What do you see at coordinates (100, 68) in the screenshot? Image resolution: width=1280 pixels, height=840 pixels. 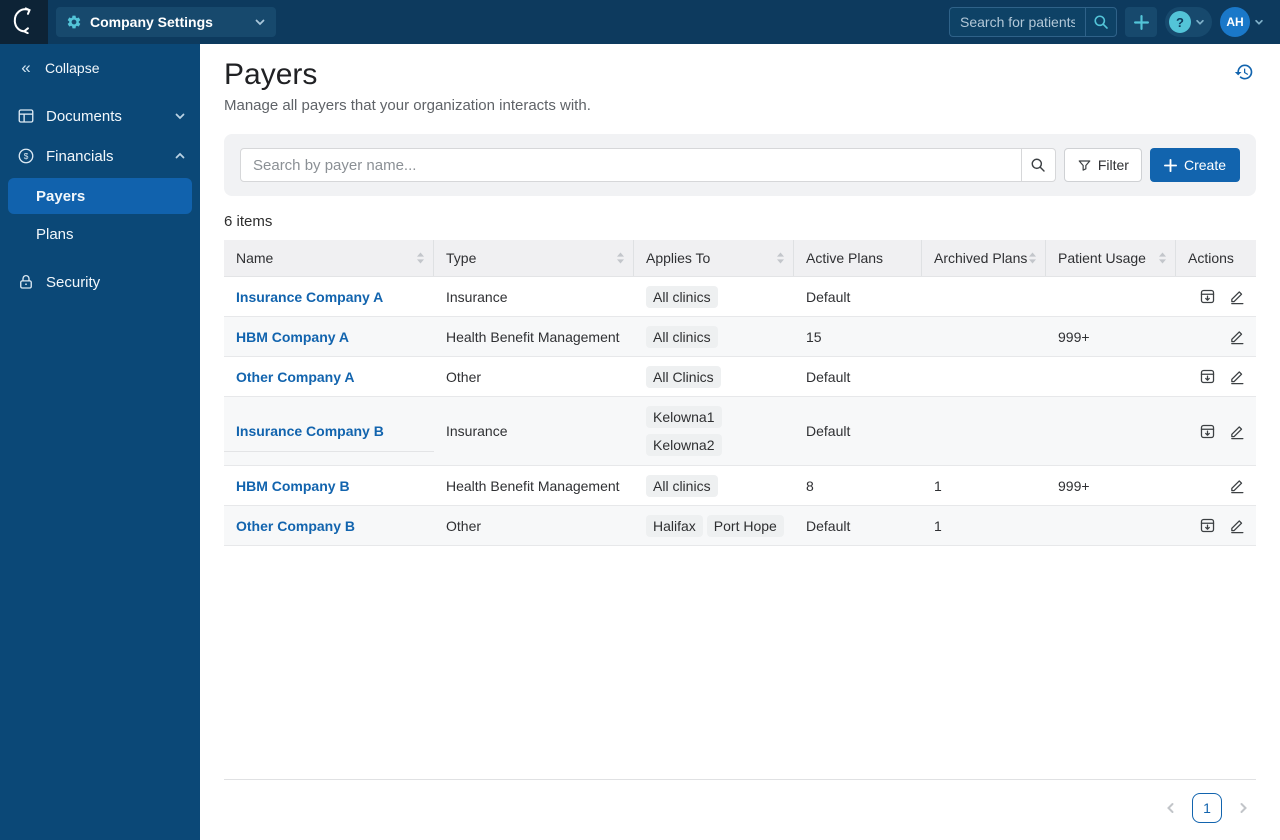 I see `sidebar-collapse: « Collapse` at bounding box center [100, 68].